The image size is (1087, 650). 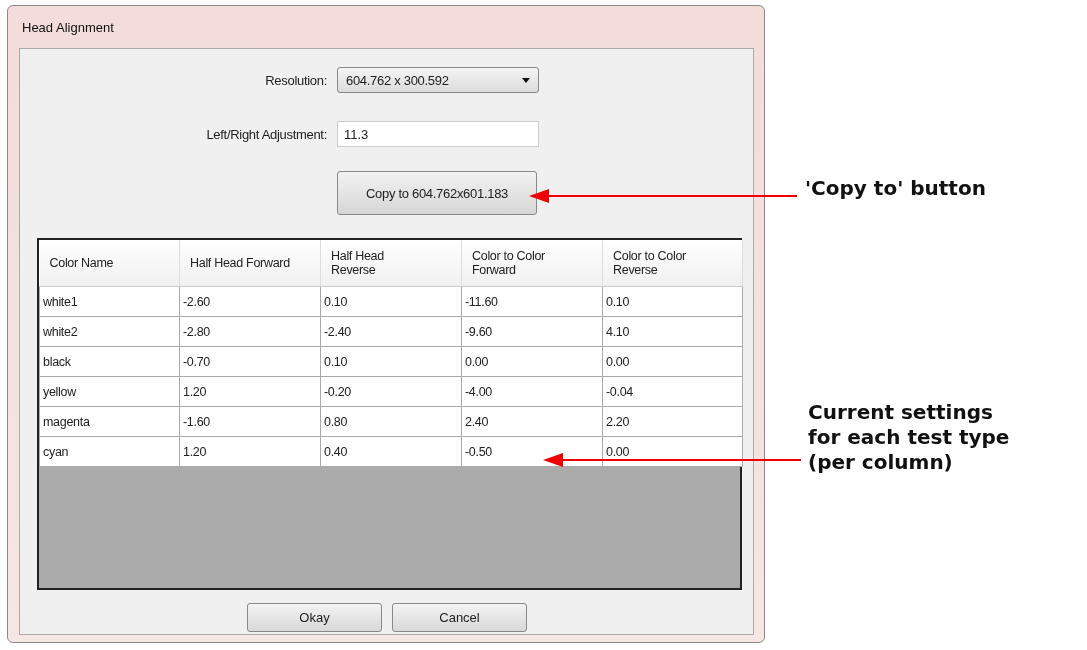 I want to click on window-title: Head Alignment, so click(x=68, y=28).